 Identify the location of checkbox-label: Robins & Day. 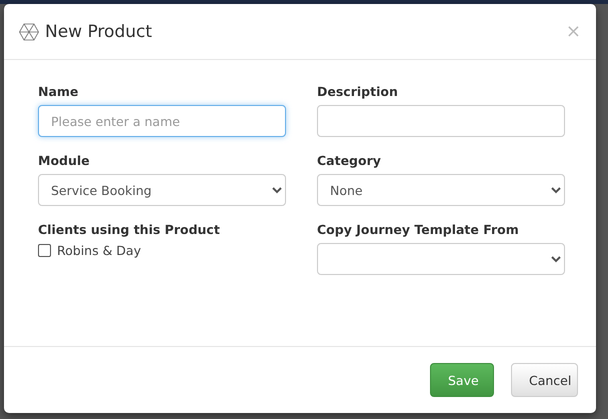
(99, 250).